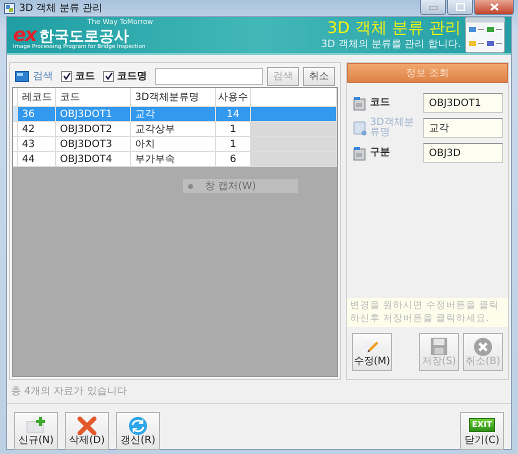 The height and width of the screenshot is (454, 518). Describe the element at coordinates (138, 425) in the screenshot. I see `refresh-icon` at that location.